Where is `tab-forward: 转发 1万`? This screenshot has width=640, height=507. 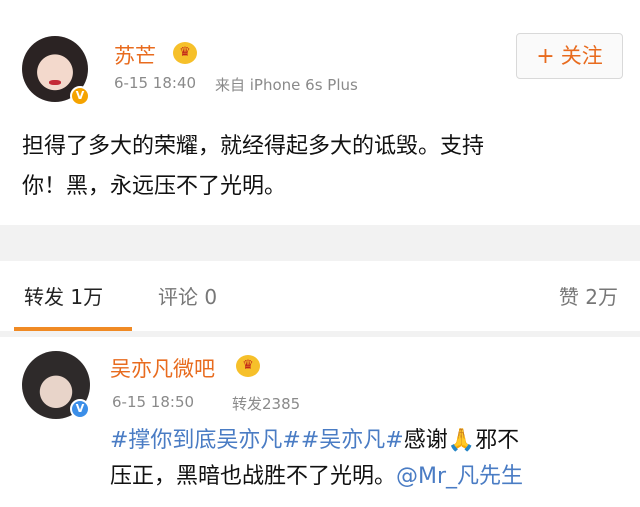
tab-forward: 转发 1万 is located at coordinates (63, 295).